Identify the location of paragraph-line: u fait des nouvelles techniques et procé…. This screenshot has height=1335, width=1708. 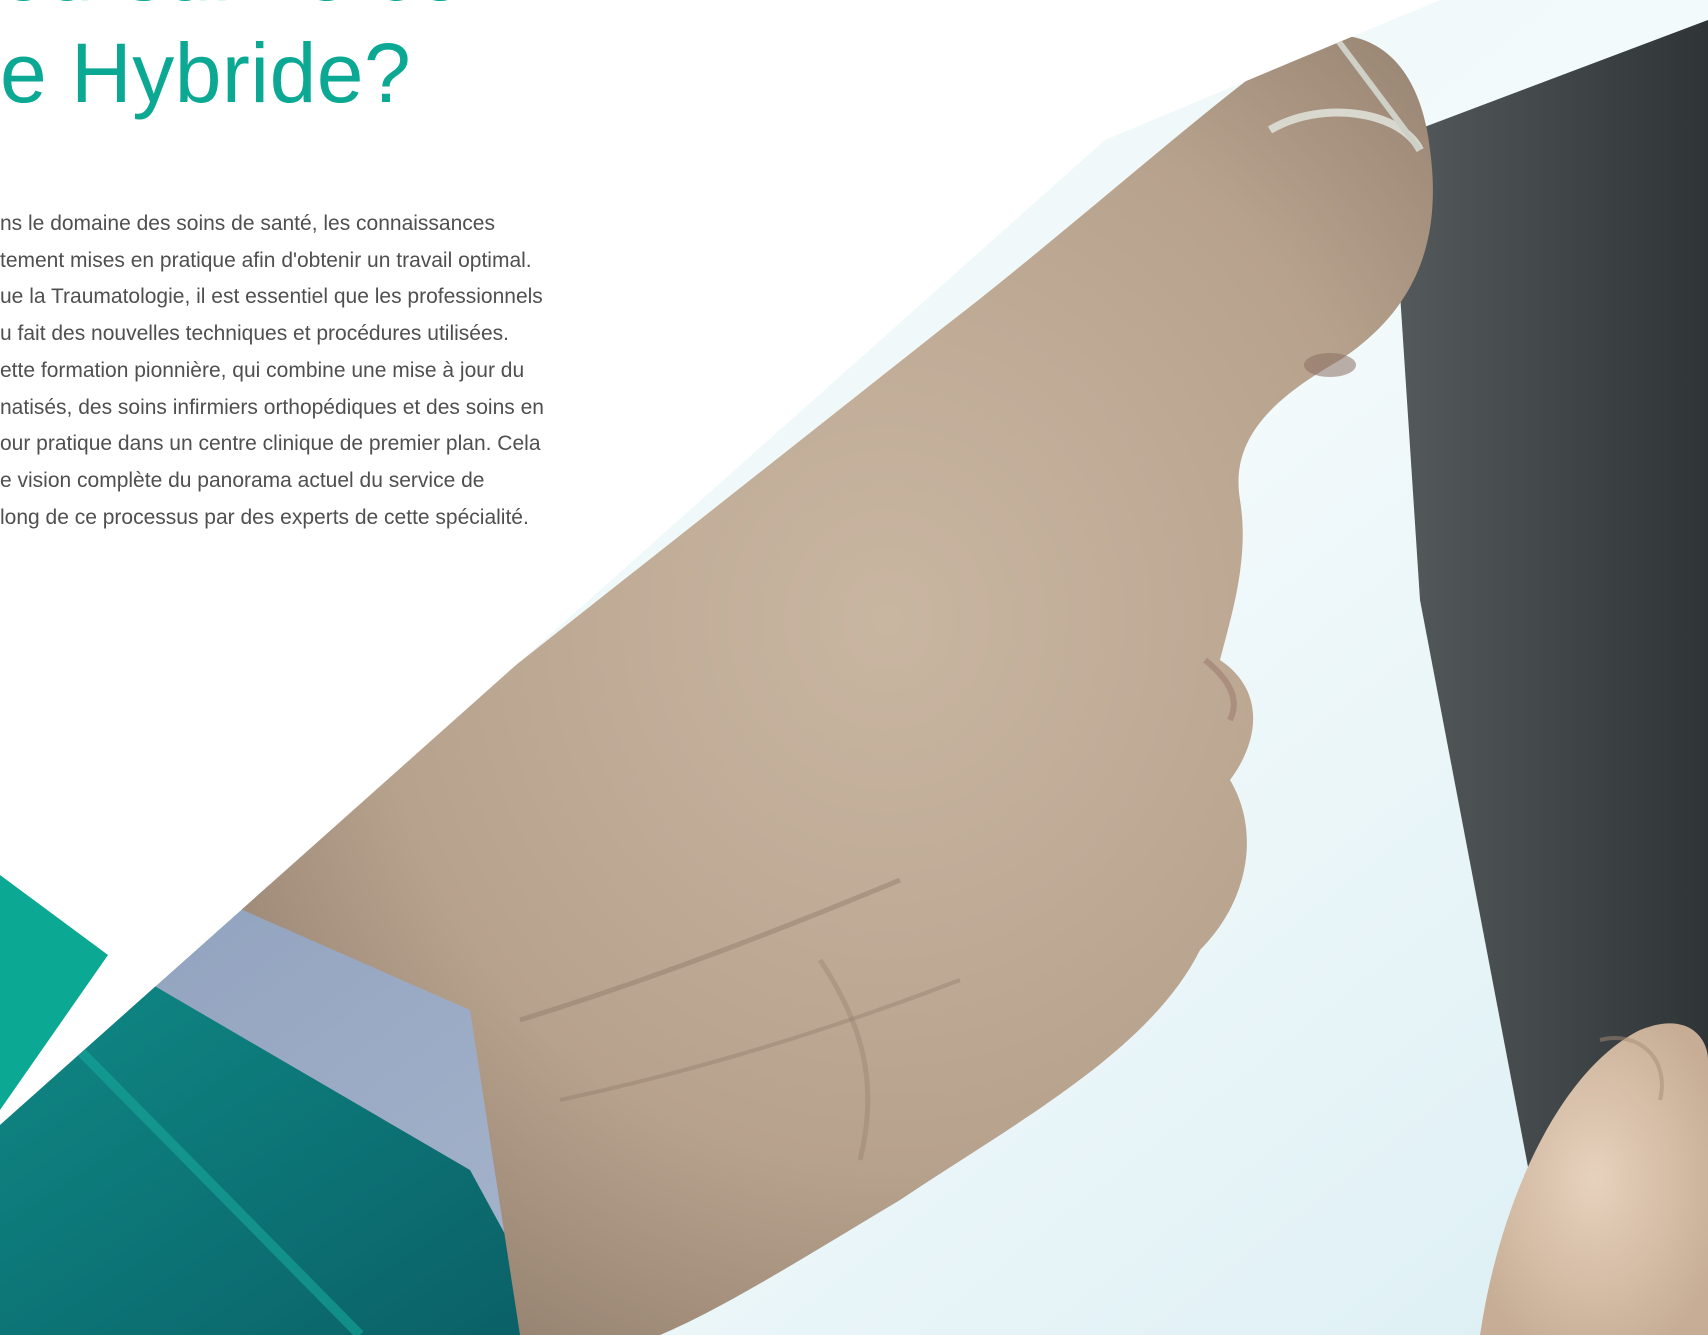
(254, 334).